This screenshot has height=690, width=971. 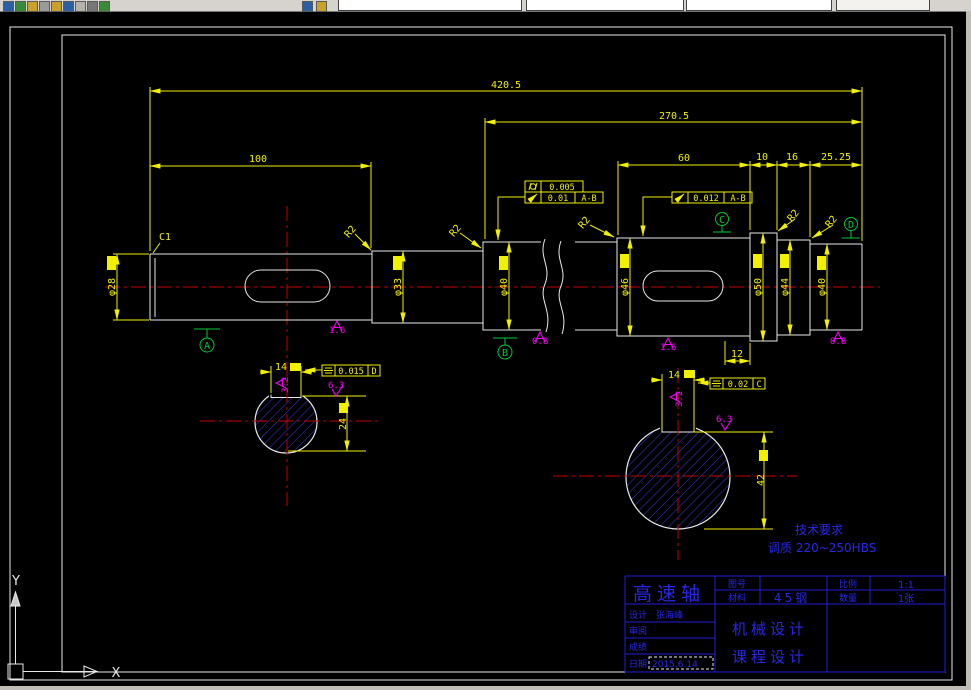 I want to click on gdt-sym1-datum: D, so click(x=373, y=372).